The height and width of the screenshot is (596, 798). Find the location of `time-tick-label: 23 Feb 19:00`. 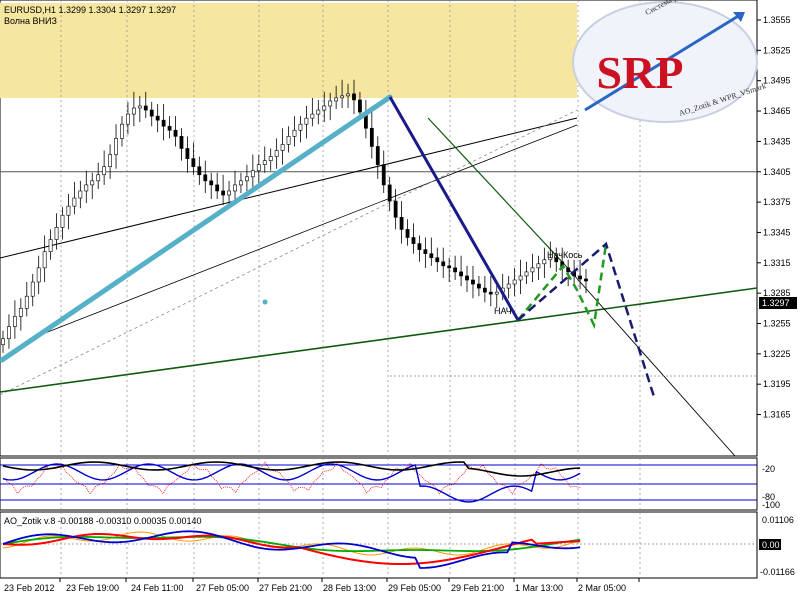

time-tick-label: 23 Feb 19:00 is located at coordinates (92, 588).